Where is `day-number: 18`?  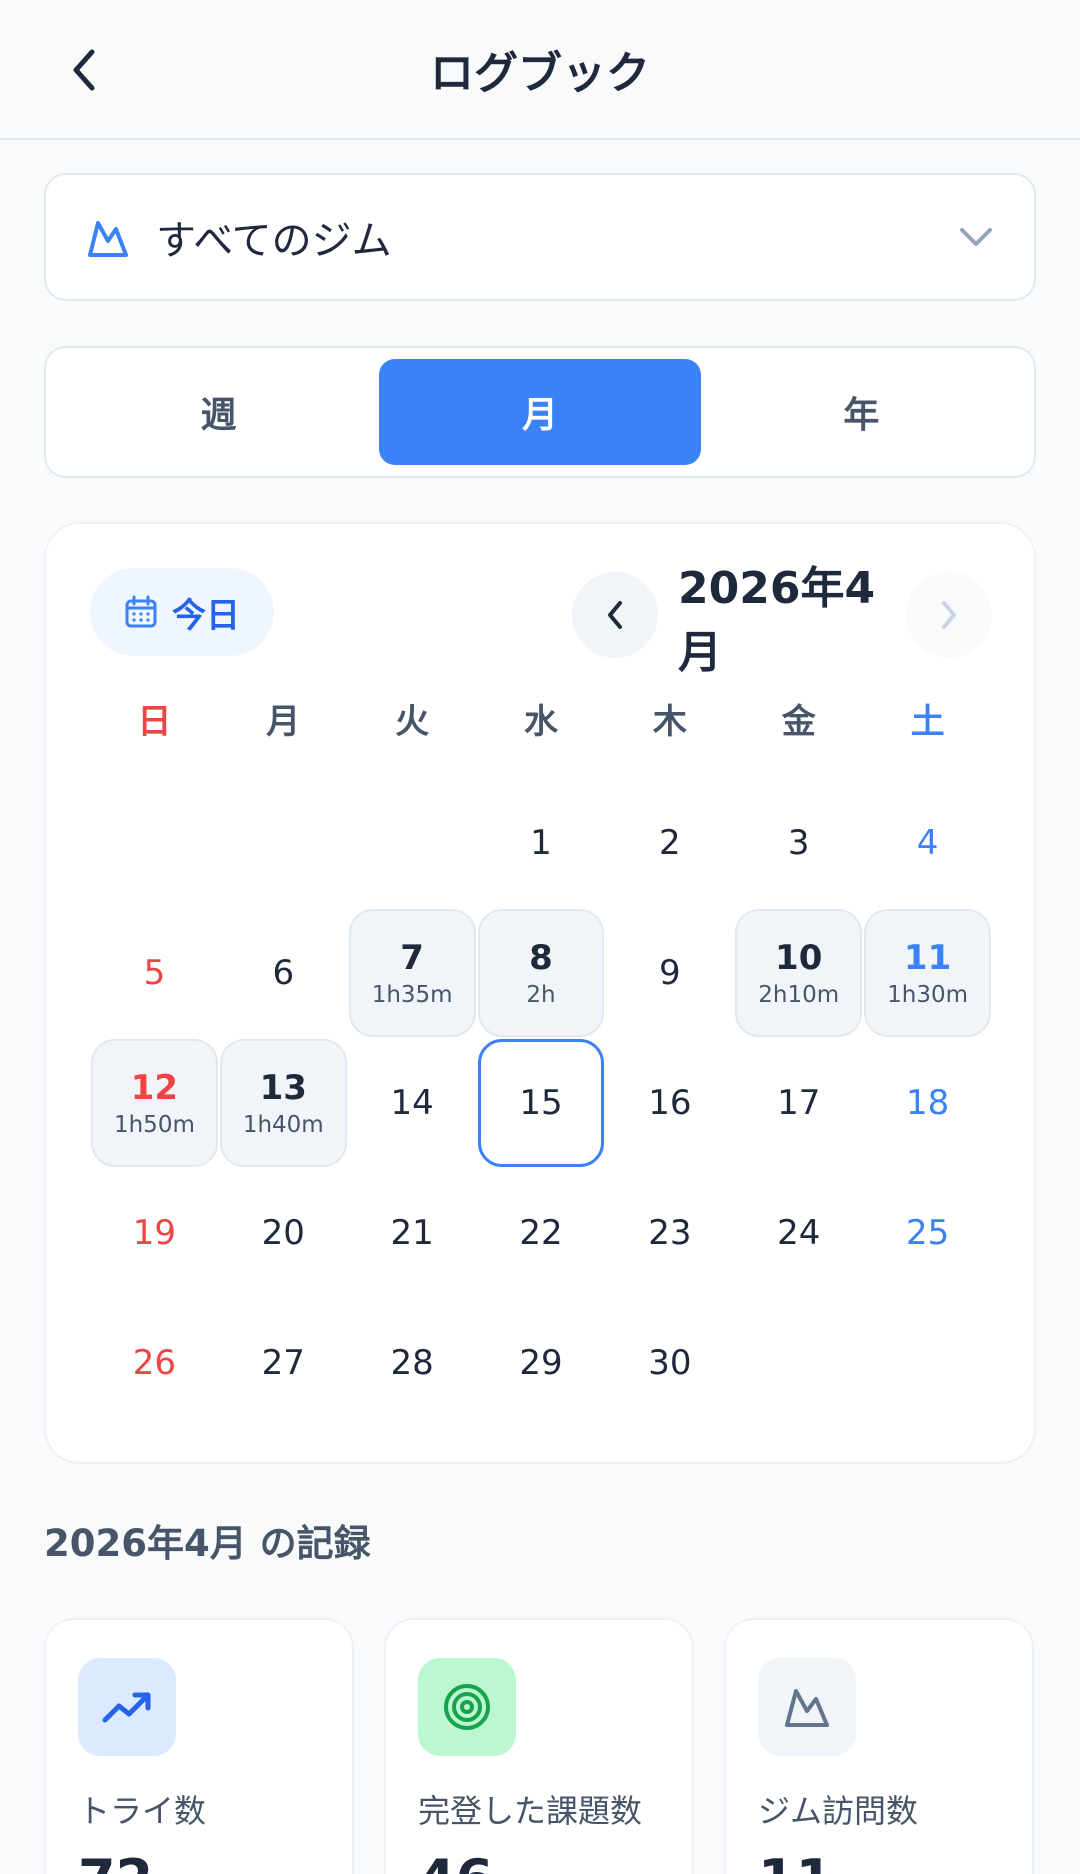 day-number: 18 is located at coordinates (927, 1103).